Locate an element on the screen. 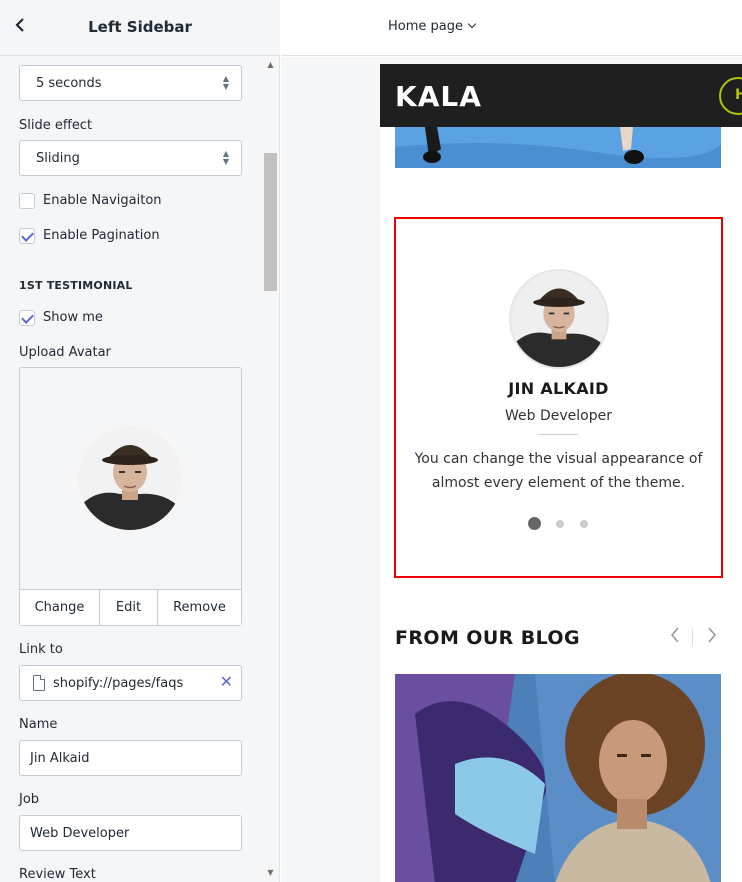  review-text-label: Review Text is located at coordinates (57, 874).